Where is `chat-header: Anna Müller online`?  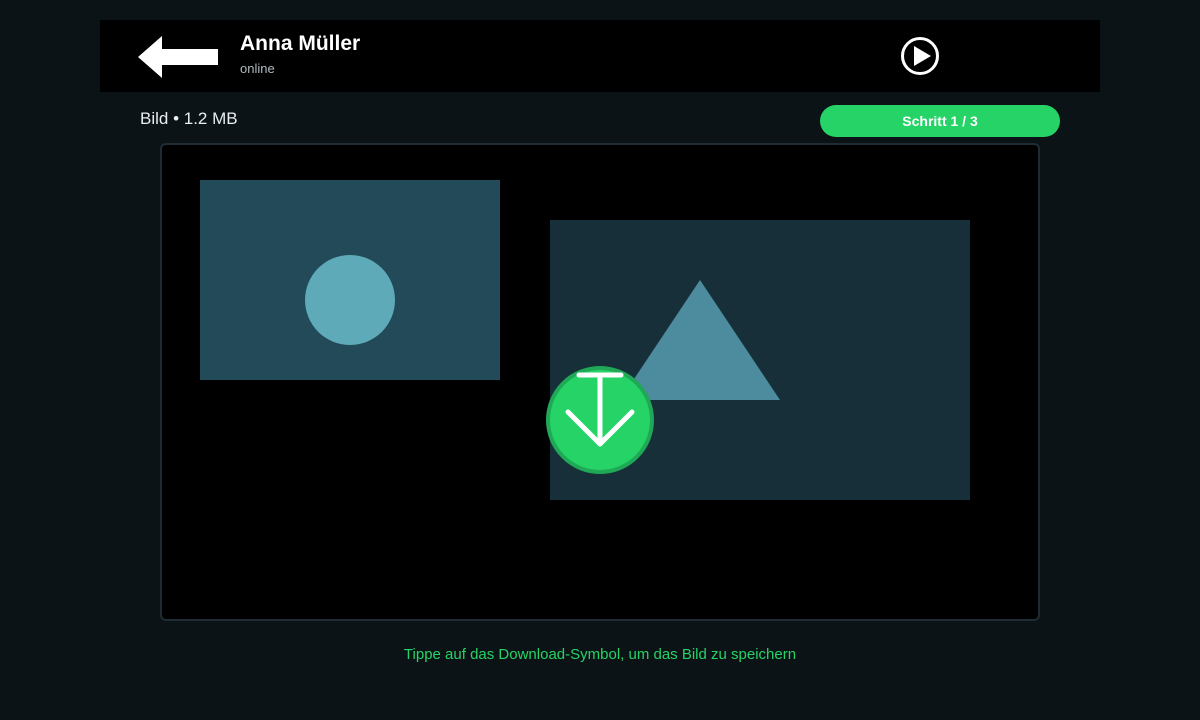
chat-header: Anna Müller online is located at coordinates (600, 56).